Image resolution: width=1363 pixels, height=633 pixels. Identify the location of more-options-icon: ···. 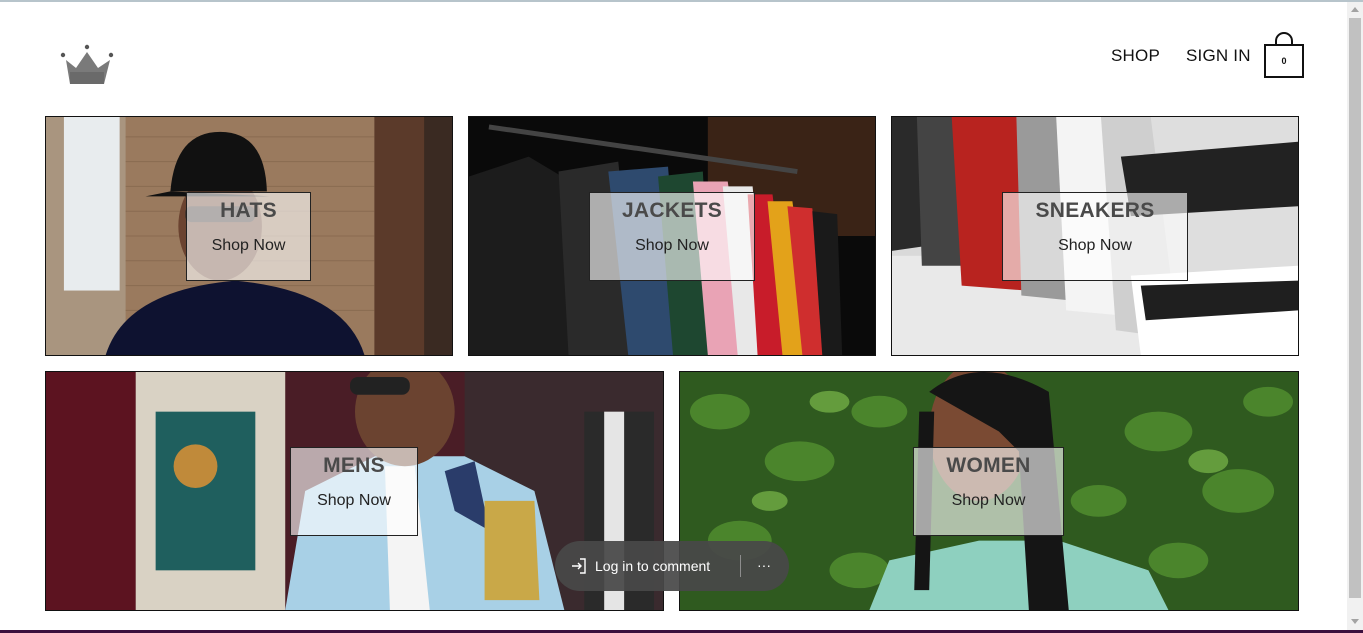
(764, 566).